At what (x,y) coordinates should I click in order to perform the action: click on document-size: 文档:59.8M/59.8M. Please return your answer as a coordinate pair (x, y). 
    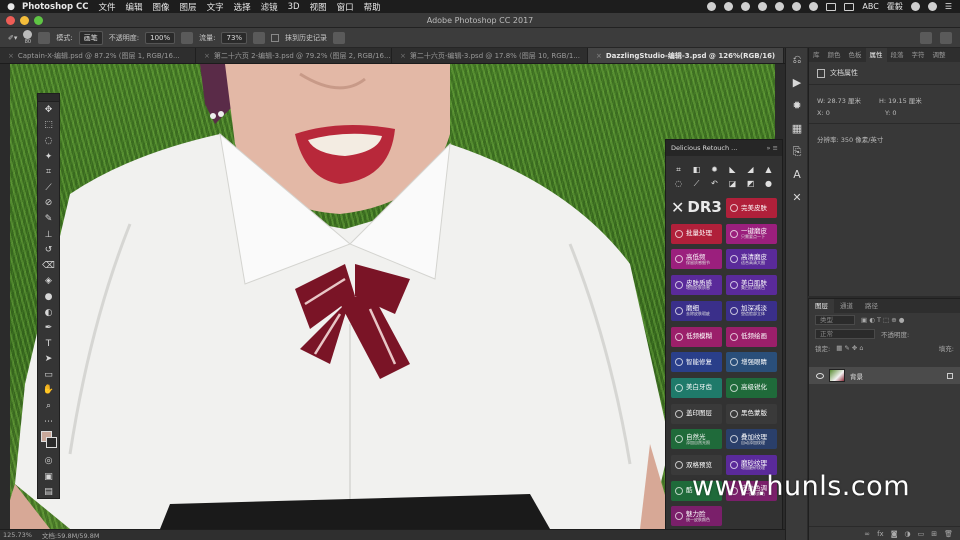
    Looking at the image, I should click on (71, 535).